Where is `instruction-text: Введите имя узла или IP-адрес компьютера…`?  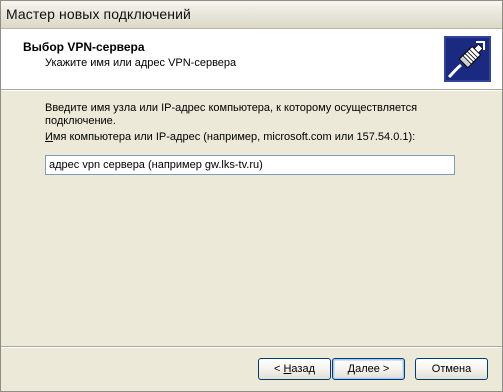 instruction-text: Введите имя узла или IP-адрес компьютера… is located at coordinates (231, 114).